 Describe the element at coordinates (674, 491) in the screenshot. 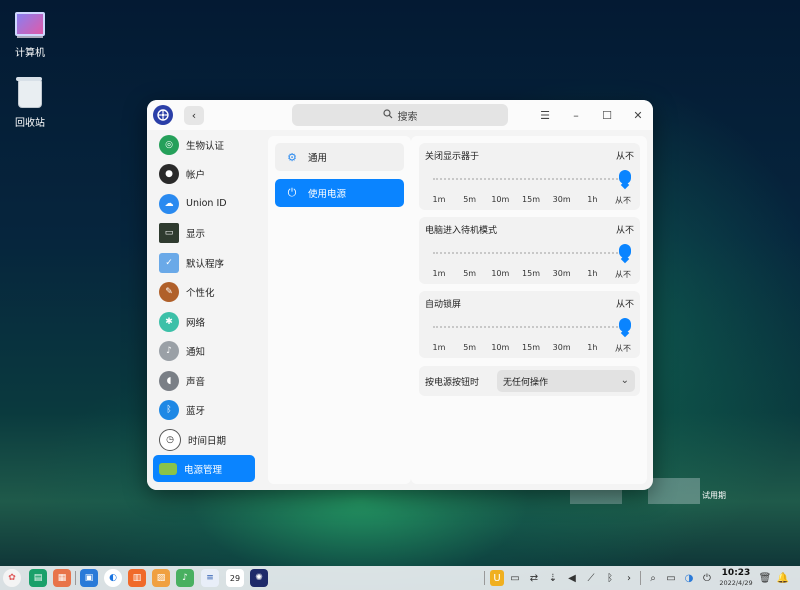

I see `desktop-widget-placeholder` at that location.